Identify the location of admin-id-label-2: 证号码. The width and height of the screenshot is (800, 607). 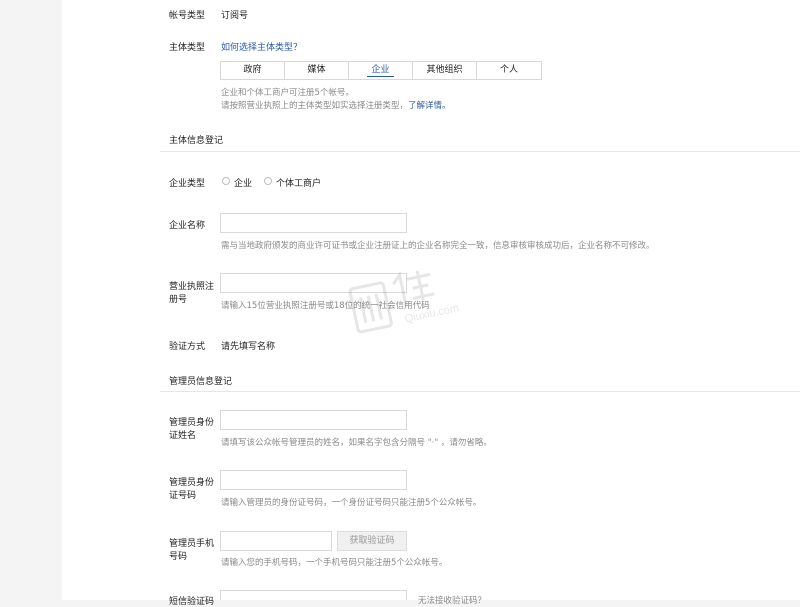
(183, 496).